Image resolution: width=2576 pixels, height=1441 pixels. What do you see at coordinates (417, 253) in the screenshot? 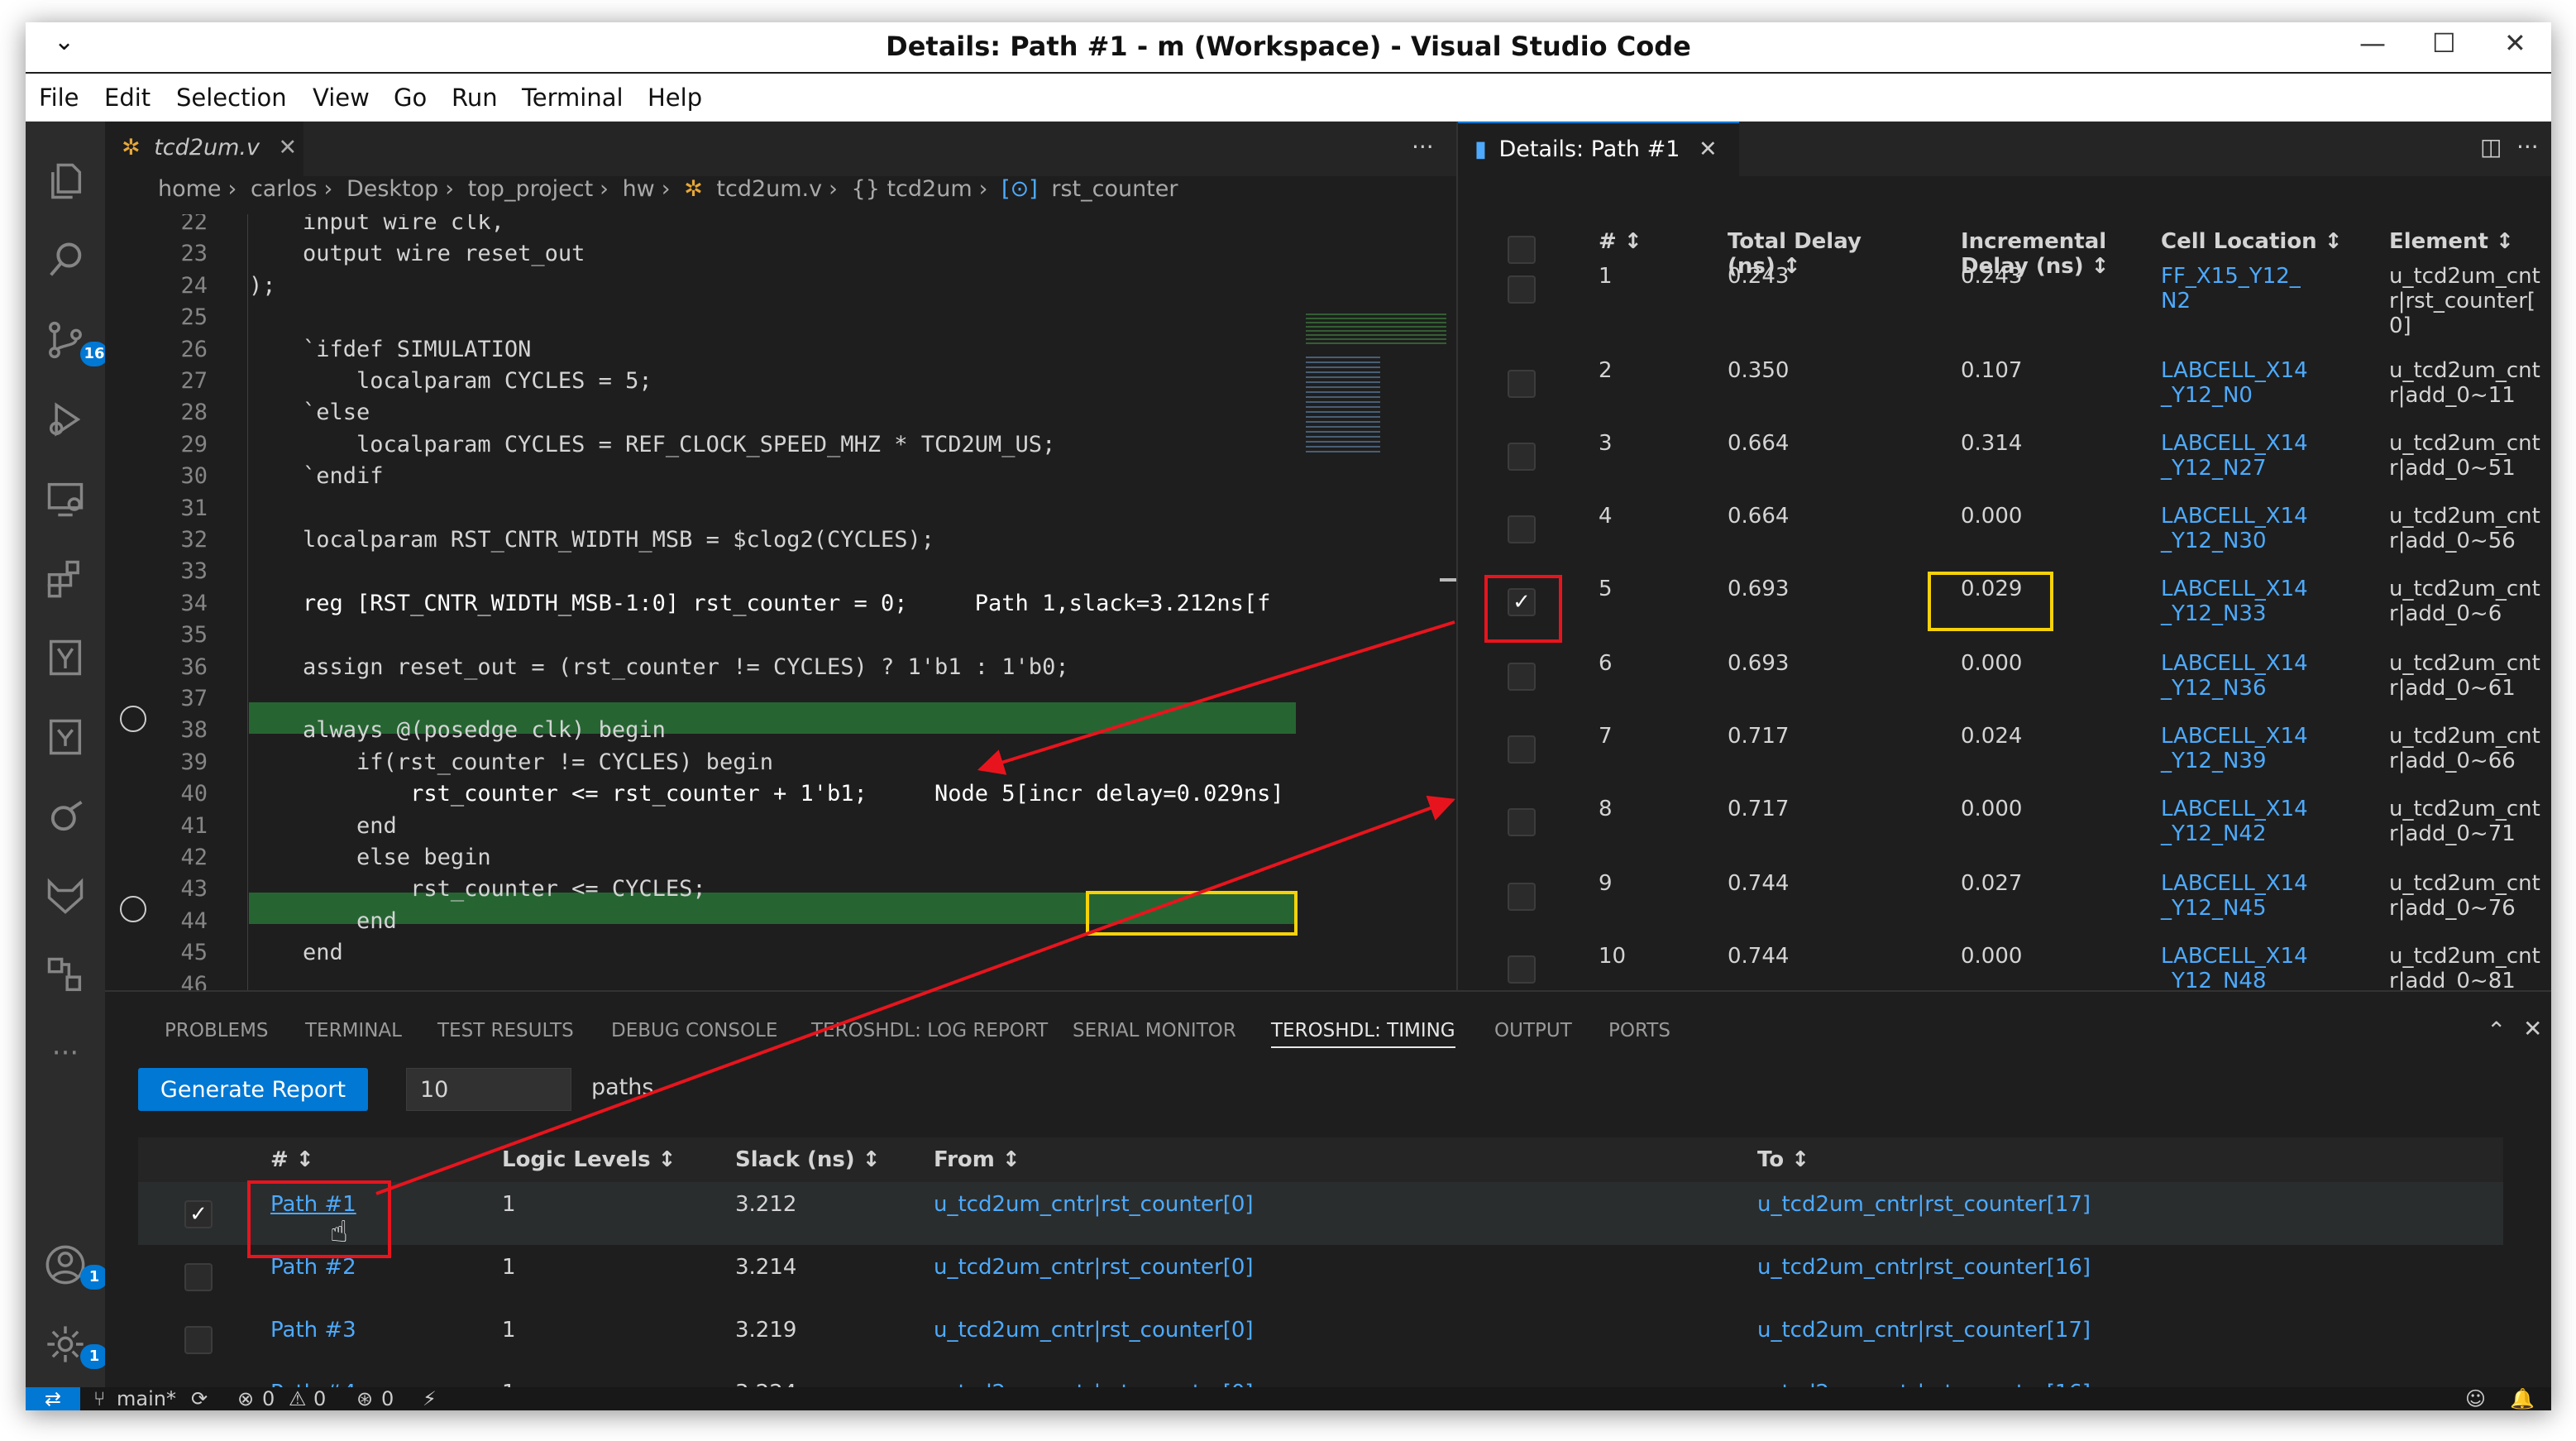
I see `code-line: output wire reset_out` at bounding box center [417, 253].